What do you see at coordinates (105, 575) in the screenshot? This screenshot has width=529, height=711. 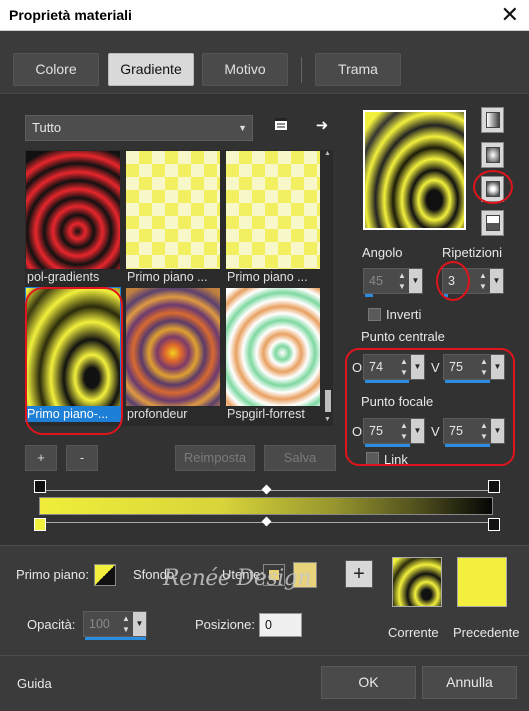 I see `foreground-swatch` at bounding box center [105, 575].